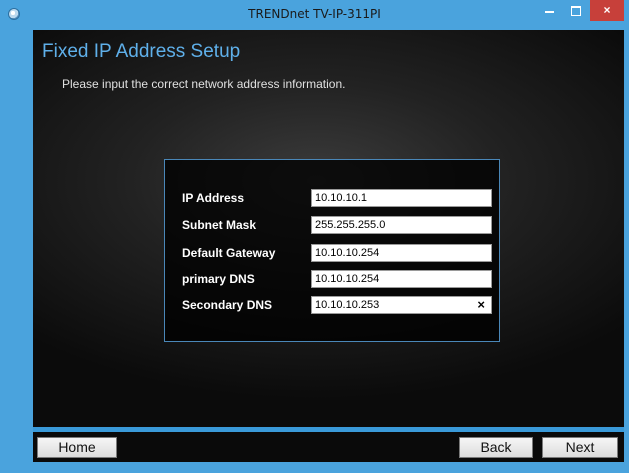  I want to click on minimize-button, so click(549, 10).